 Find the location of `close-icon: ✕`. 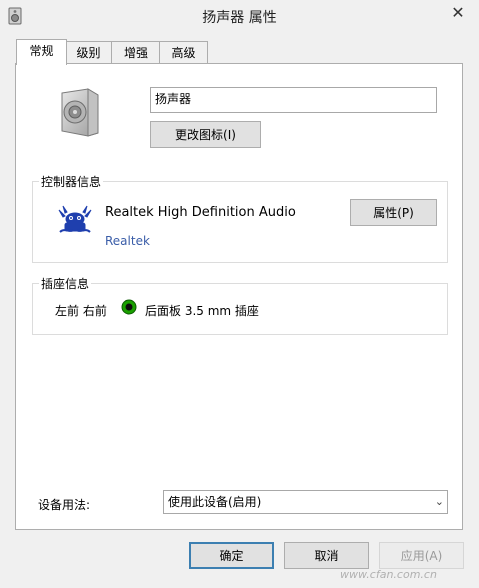

close-icon: ✕ is located at coordinates (458, 12).